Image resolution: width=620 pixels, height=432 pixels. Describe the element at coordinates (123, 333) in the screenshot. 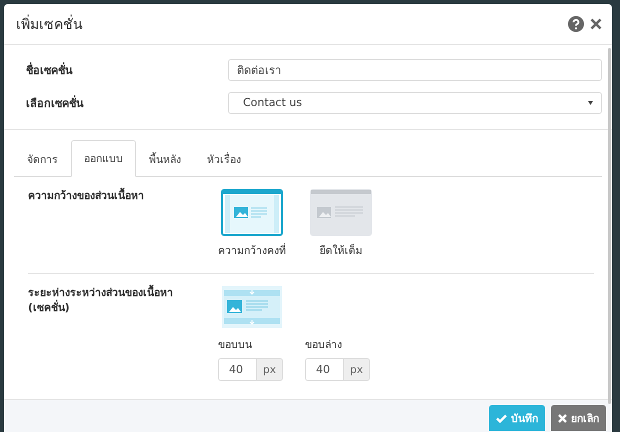

I see `section-label: ระยะห่างระหว่างส่วนของเนื้อหา (เซคชั่น)` at that location.